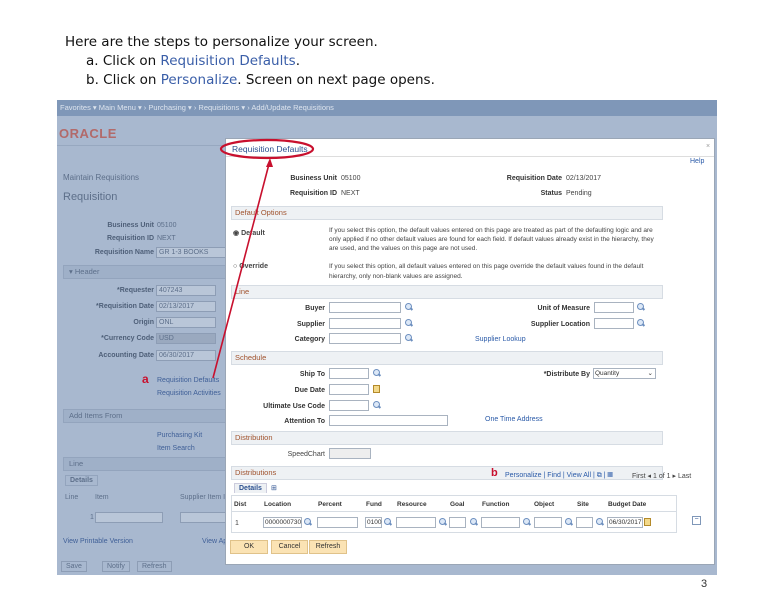 The image size is (768, 612). Describe the element at coordinates (269, 162) in the screenshot. I see `arrowhead` at that location.